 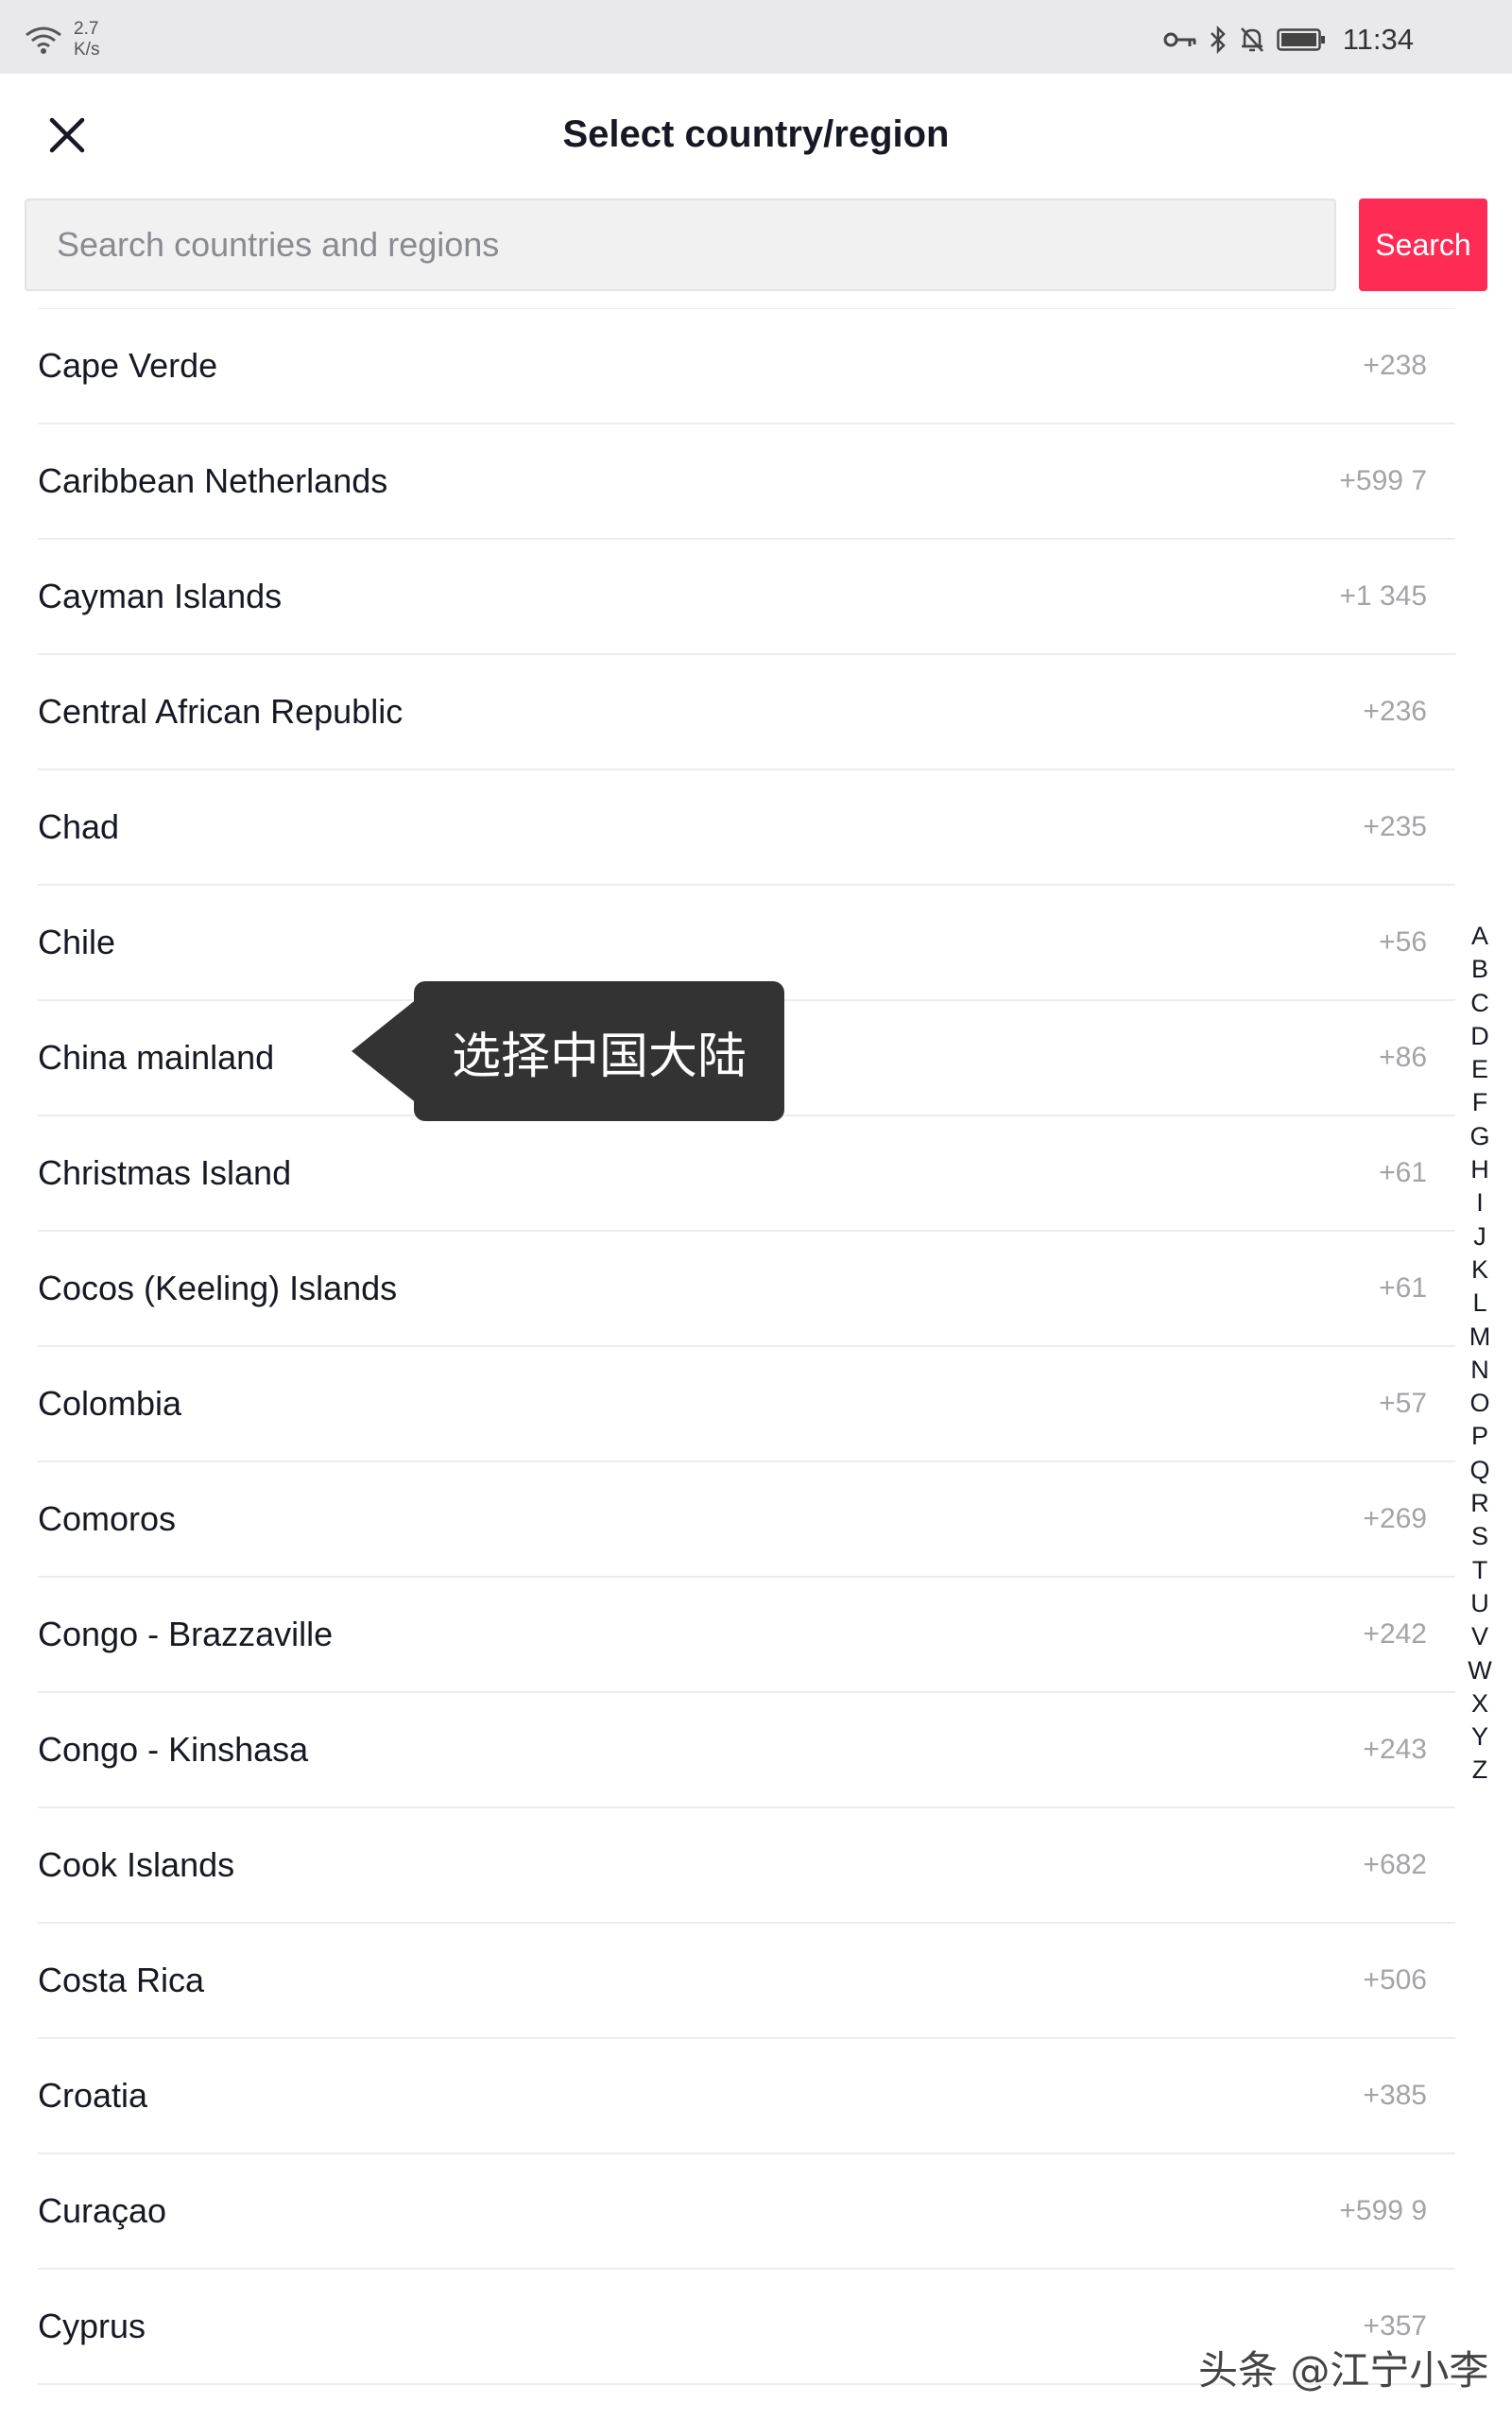 What do you see at coordinates (385, 1051) in the screenshot?
I see `tooltip-arrow` at bounding box center [385, 1051].